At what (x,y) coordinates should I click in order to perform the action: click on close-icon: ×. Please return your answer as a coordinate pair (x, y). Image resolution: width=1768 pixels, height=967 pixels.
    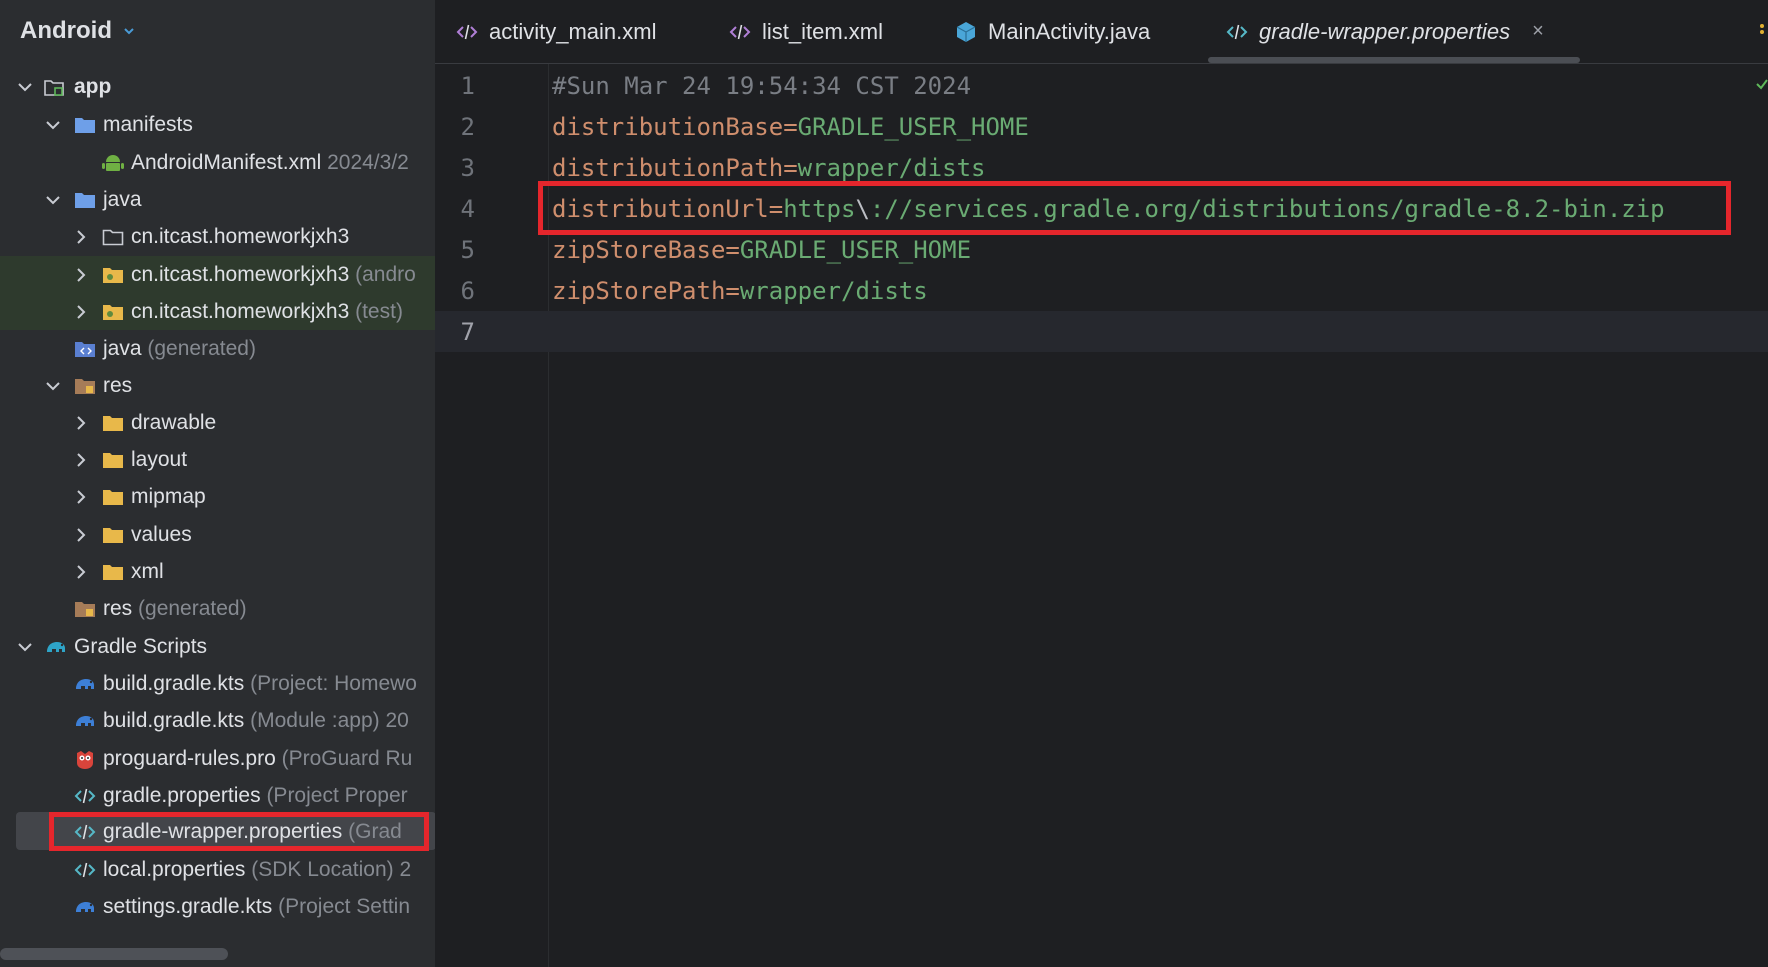
    Looking at the image, I should click on (1538, 31).